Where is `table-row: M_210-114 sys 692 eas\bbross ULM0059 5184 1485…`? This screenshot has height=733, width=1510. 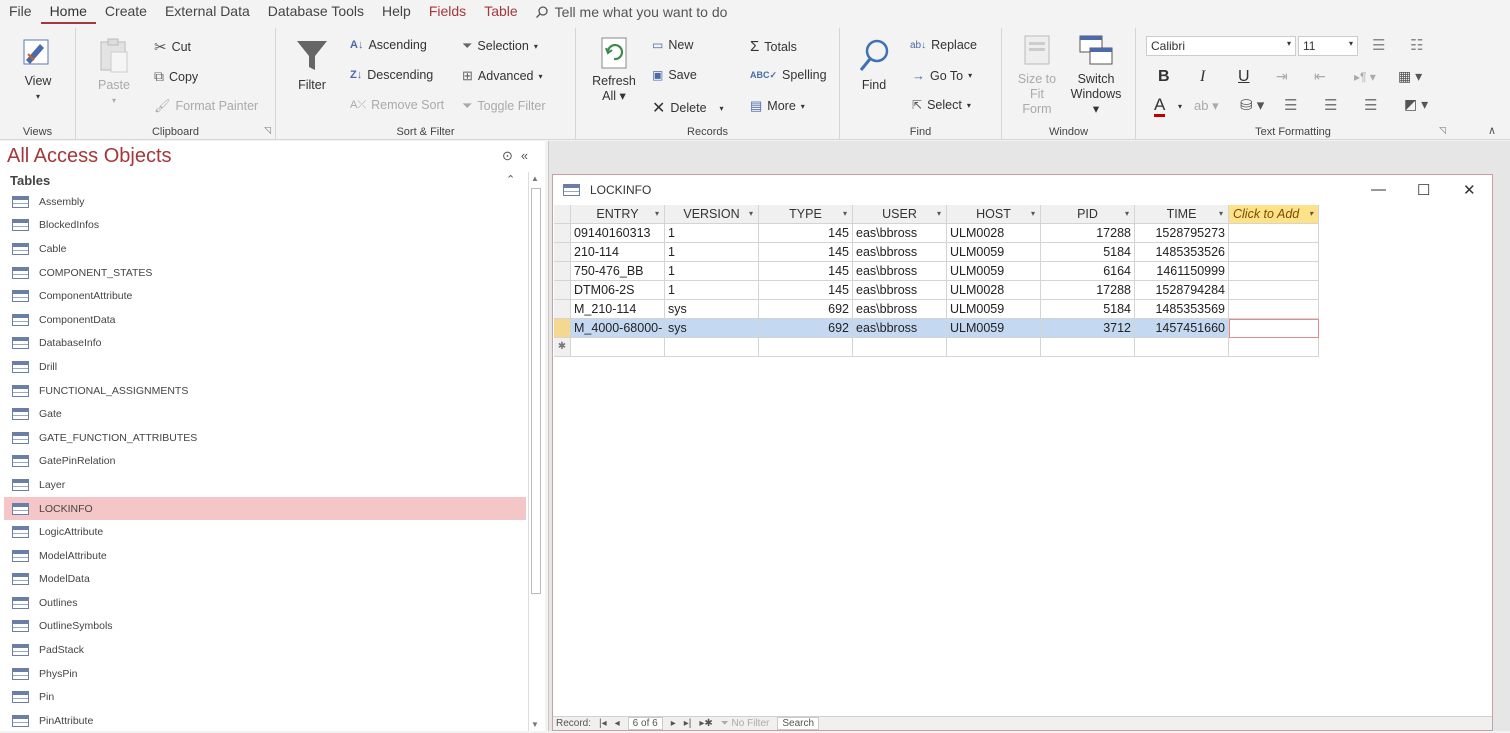 table-row: M_210-114 sys 692 eas\bbross ULM0059 5184 1485… is located at coordinates (936, 309).